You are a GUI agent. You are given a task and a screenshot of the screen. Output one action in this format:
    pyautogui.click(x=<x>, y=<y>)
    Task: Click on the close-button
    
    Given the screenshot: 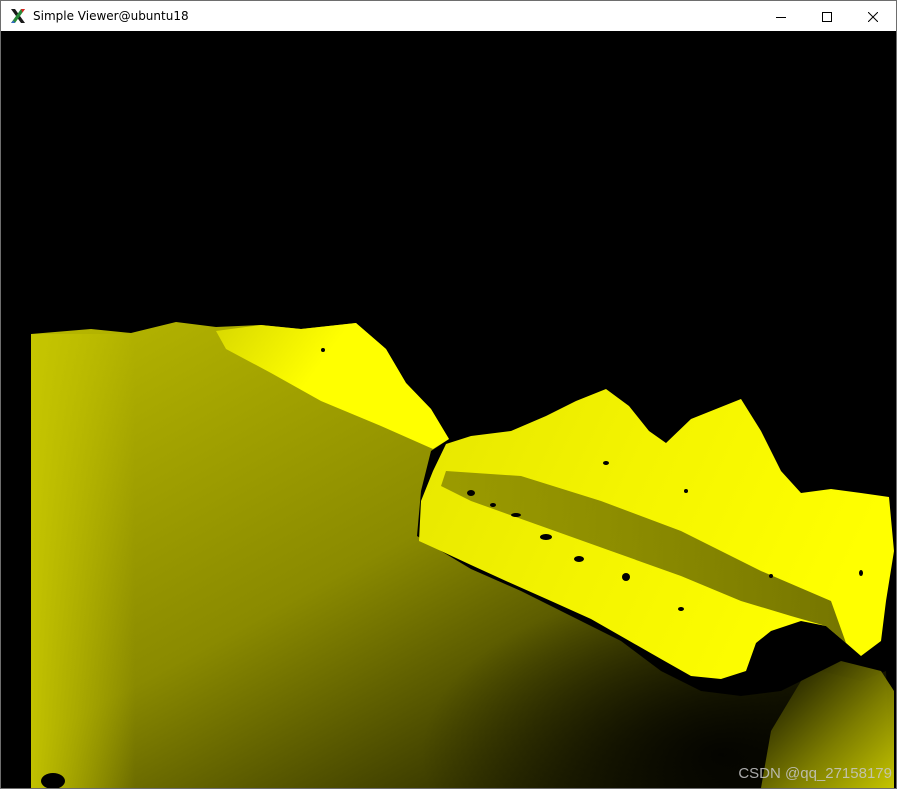 What is the action you would take?
    pyautogui.click(x=873, y=16)
    